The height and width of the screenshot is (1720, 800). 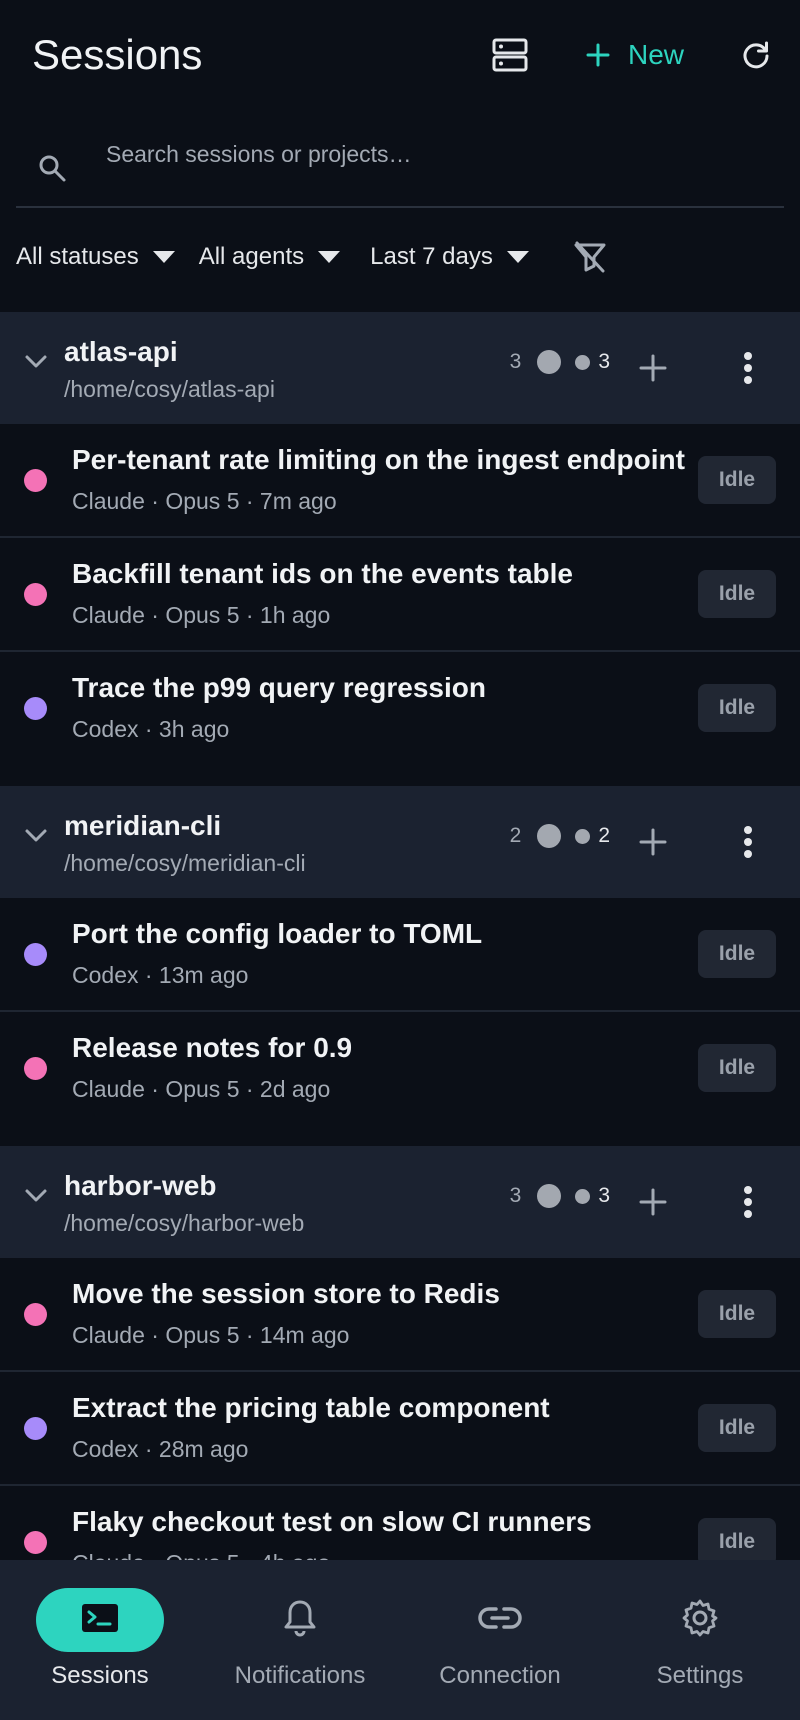 I want to click on gear-icon, so click(x=700, y=1620).